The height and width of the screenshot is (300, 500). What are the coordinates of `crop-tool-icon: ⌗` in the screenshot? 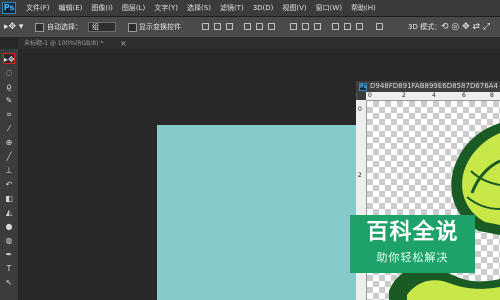 It's located at (9, 114).